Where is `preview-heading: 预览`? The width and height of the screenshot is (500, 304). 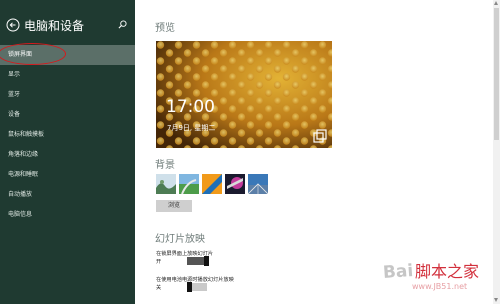
preview-heading: 预览 is located at coordinates (165, 28).